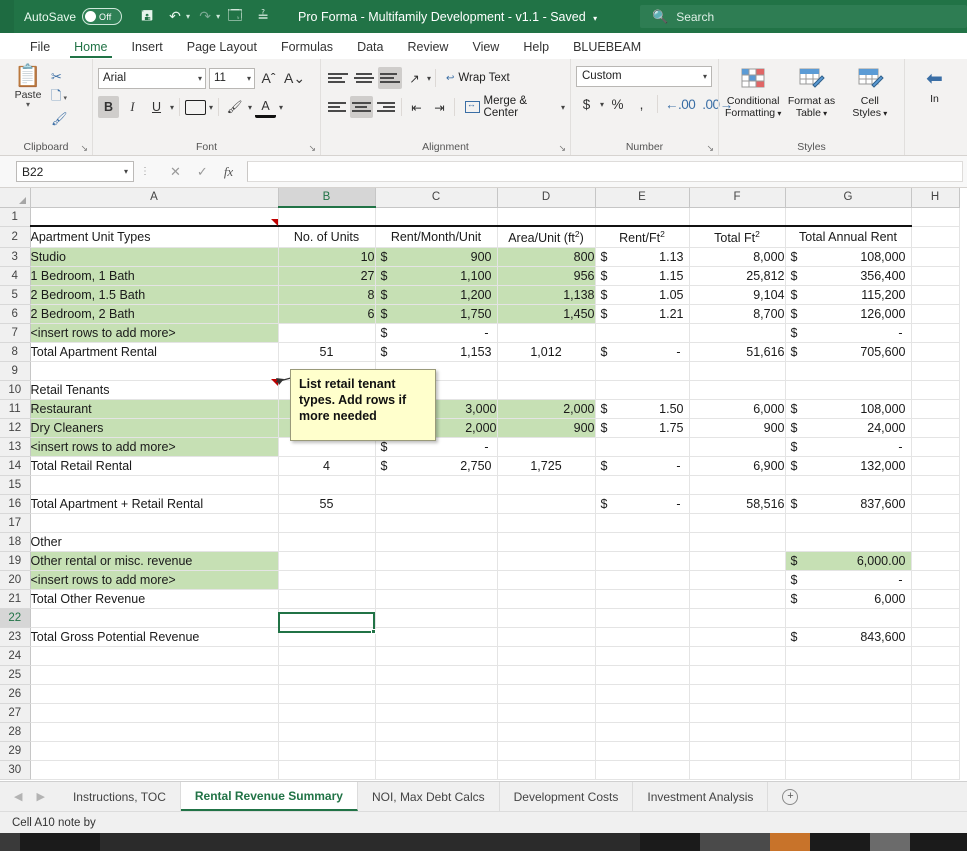 Image resolution: width=967 pixels, height=863 pixels. What do you see at coordinates (40, 47) in the screenshot?
I see `ribbon-tab-file: File` at bounding box center [40, 47].